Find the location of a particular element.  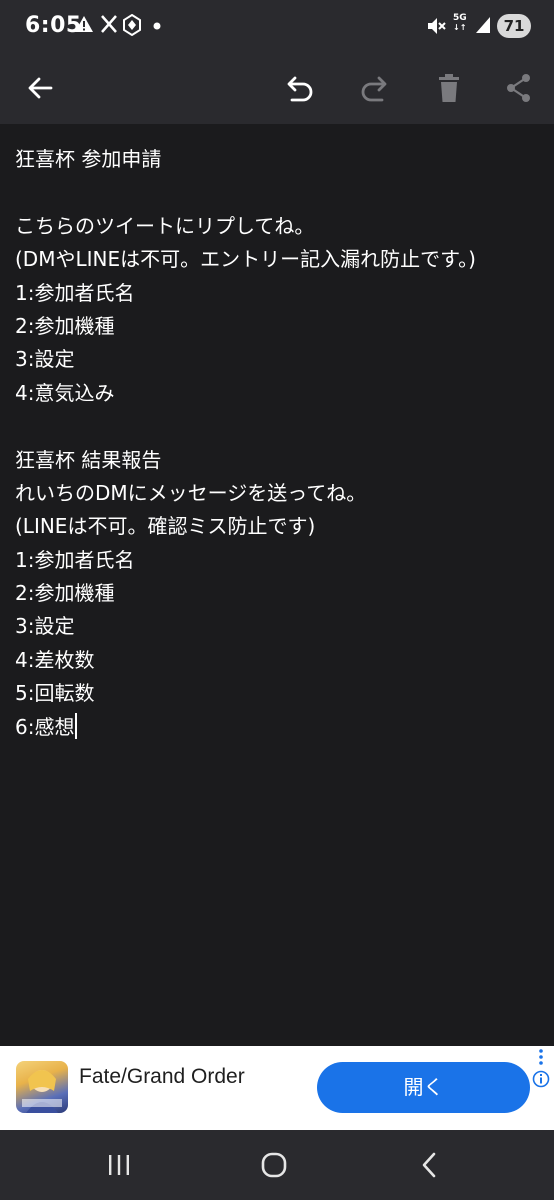

toolbar is located at coordinates (277, 88).